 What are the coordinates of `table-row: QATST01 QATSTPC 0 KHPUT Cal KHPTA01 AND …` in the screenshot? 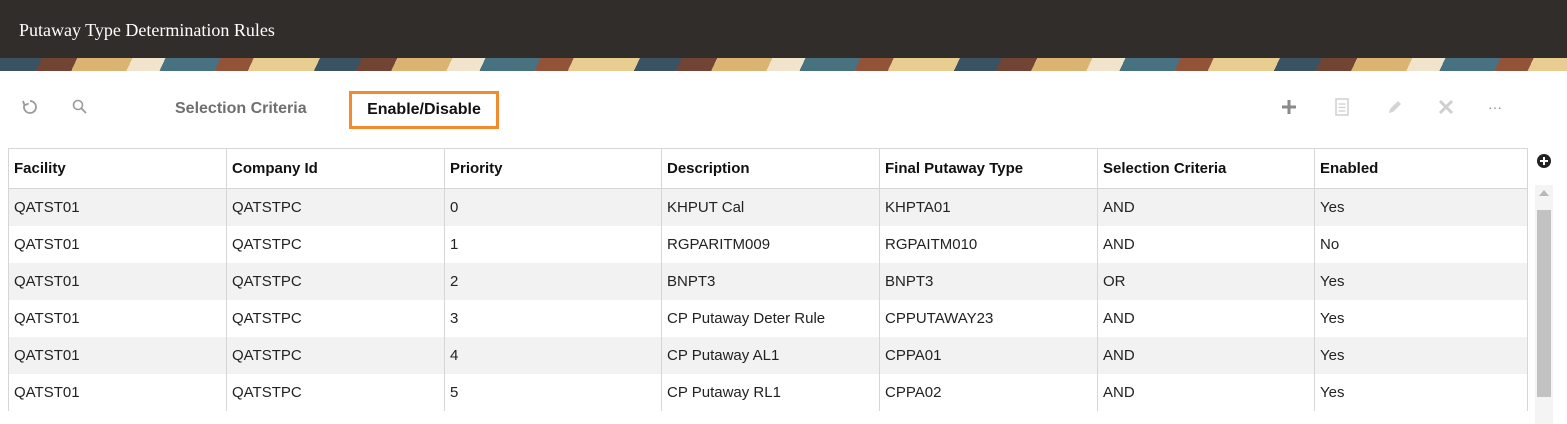 It's located at (768, 207).